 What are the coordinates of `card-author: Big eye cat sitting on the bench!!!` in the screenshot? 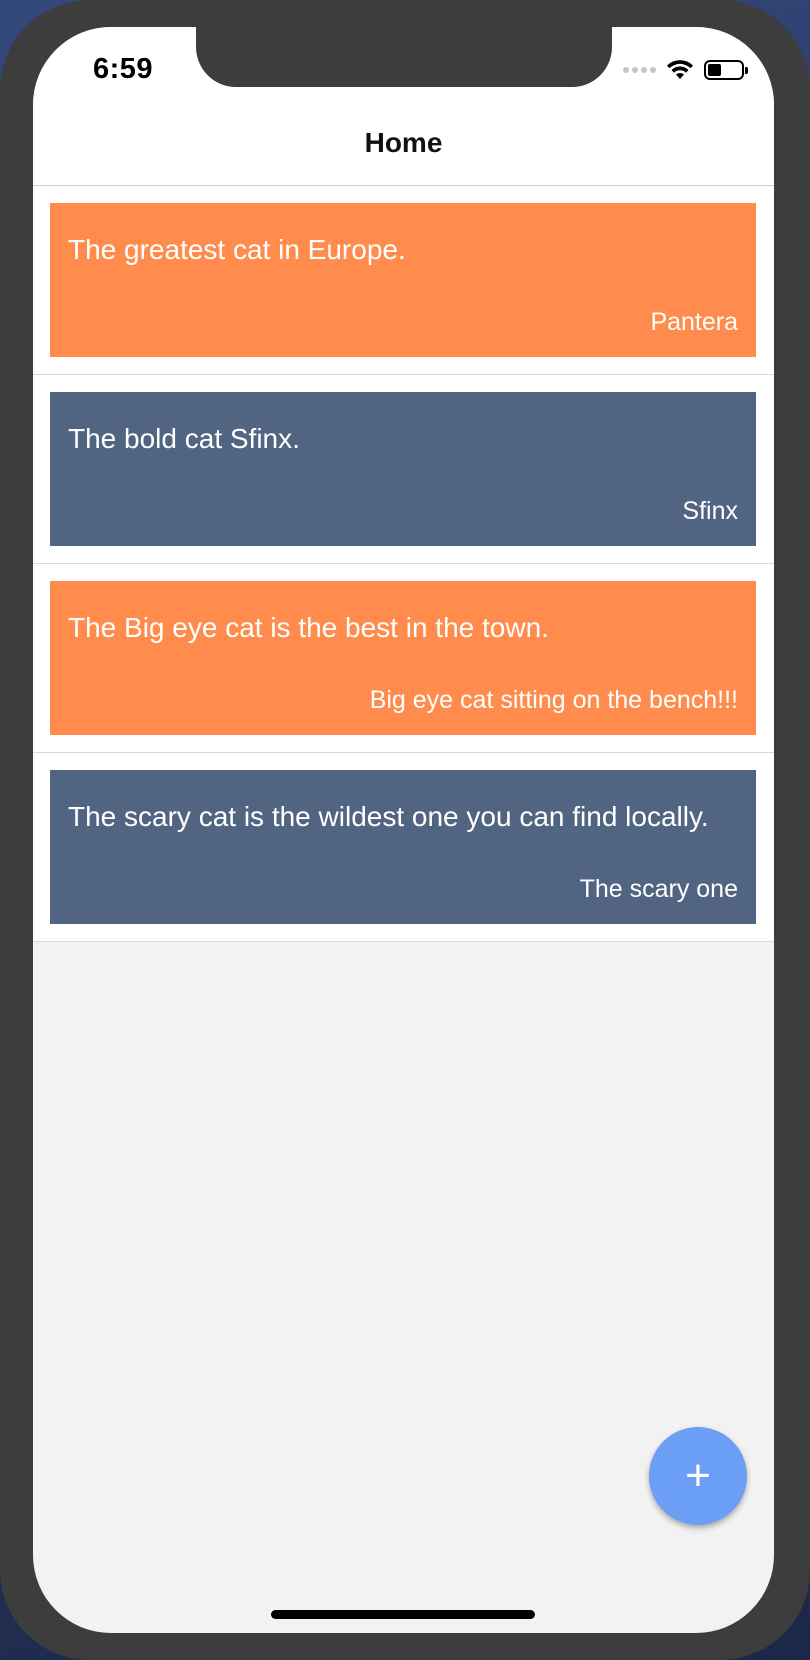 It's located at (553, 700).